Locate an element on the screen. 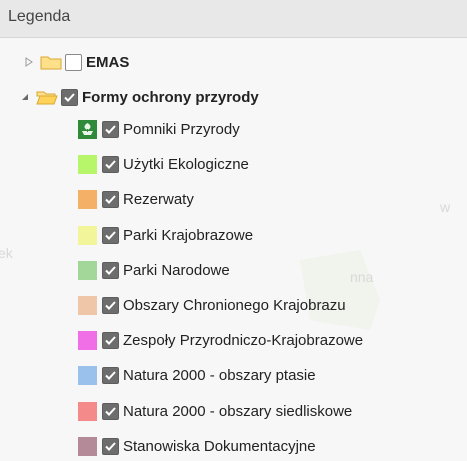 The width and height of the screenshot is (467, 461). collapse-arrow-icon is located at coordinates (25, 97).